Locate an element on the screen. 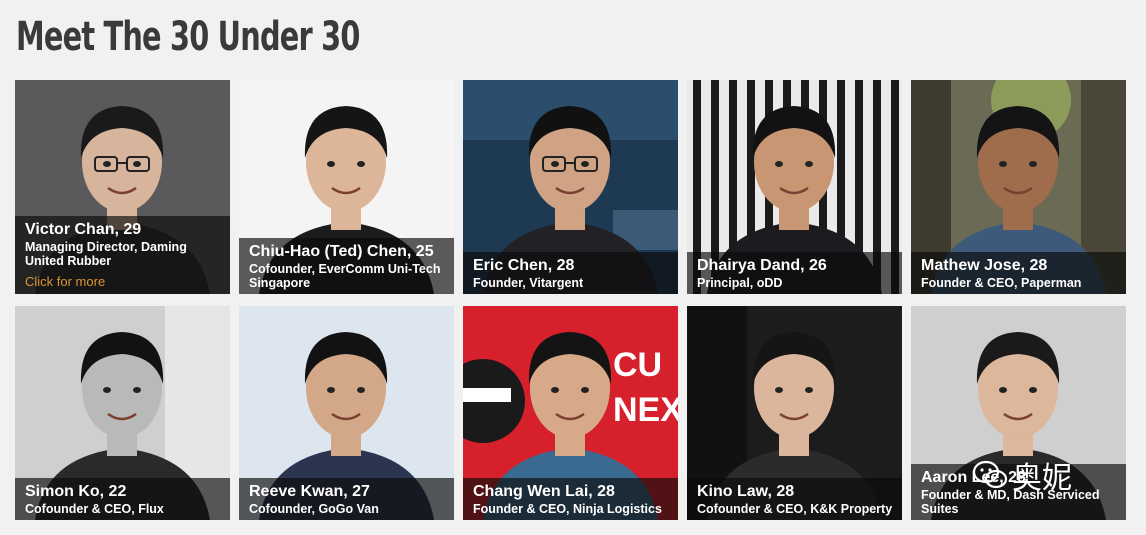 The width and height of the screenshot is (1146, 535). profile-role: Cofounder & CEO, K&K Property is located at coordinates (795, 509).